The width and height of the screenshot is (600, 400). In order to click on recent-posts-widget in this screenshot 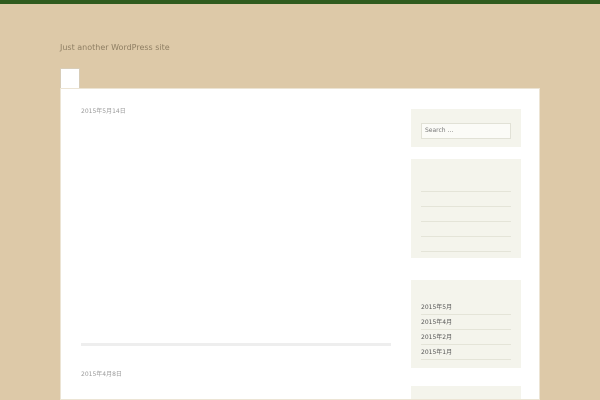, I will do `click(466, 208)`.